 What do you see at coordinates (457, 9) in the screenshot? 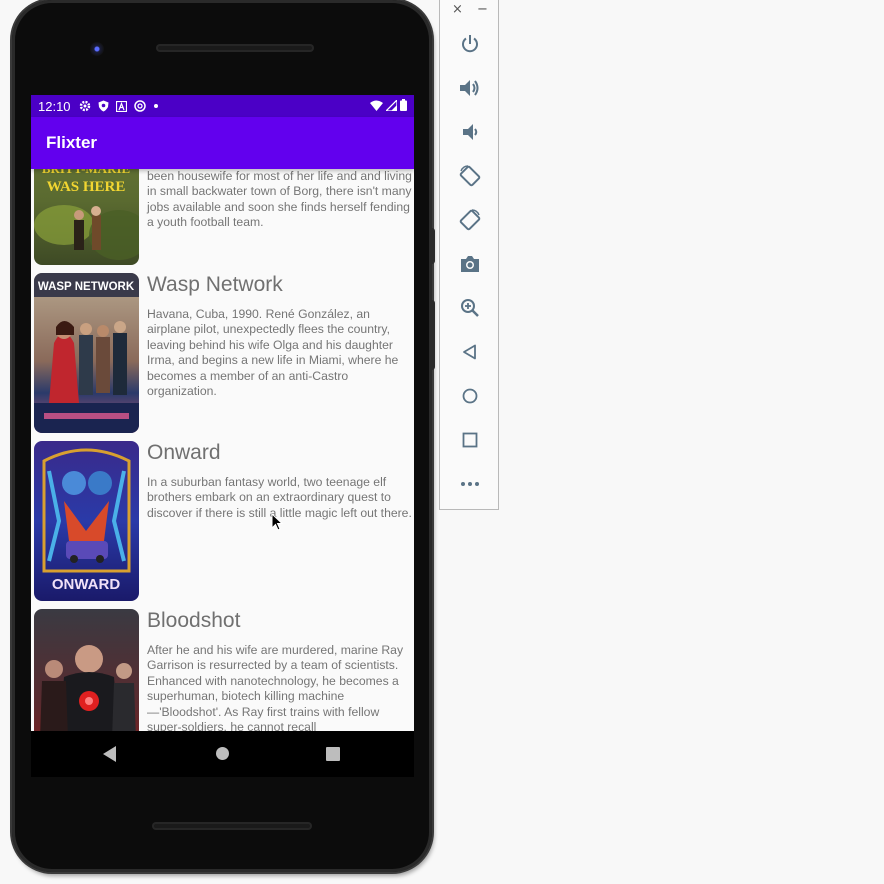
I see `close-icon: ×` at bounding box center [457, 9].